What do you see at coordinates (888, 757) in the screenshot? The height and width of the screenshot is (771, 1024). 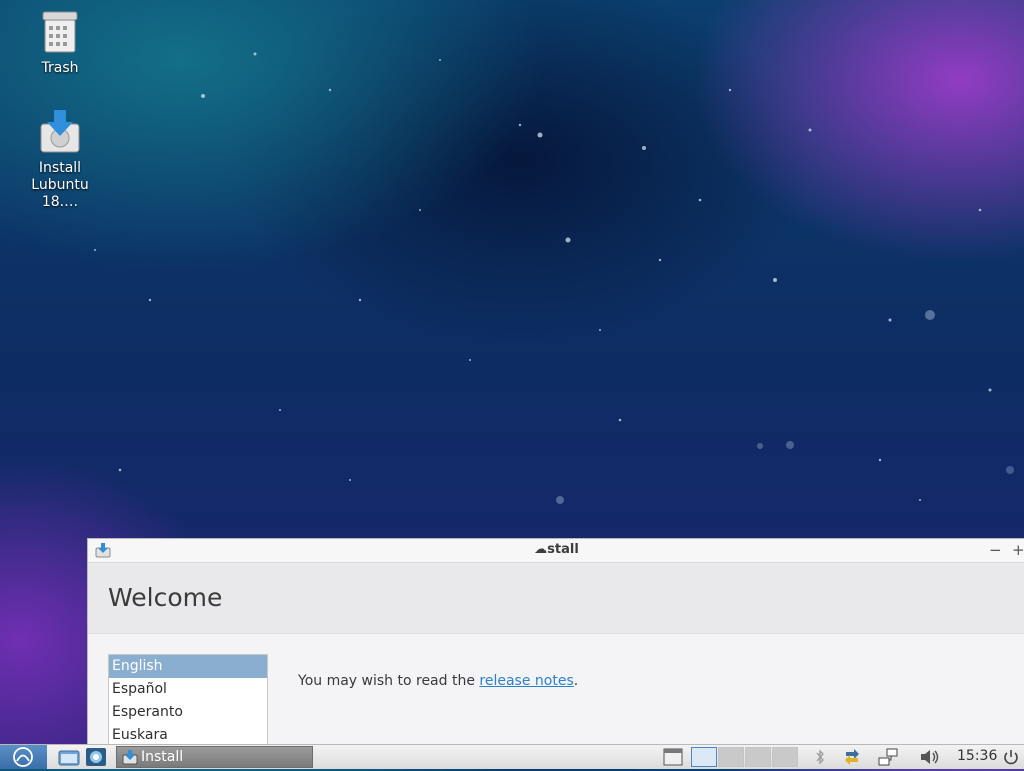 I see `network-icon` at bounding box center [888, 757].